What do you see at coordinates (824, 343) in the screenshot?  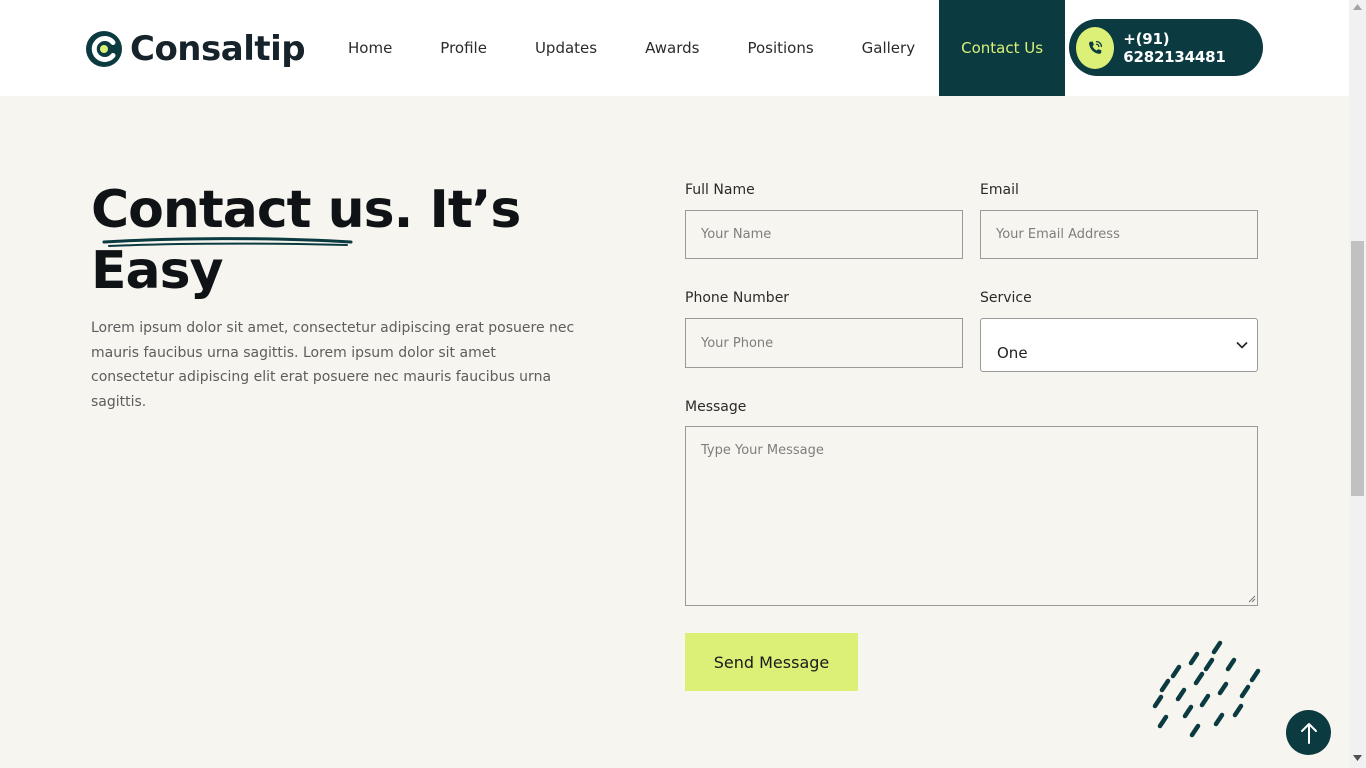 I see `phone-number-input` at bounding box center [824, 343].